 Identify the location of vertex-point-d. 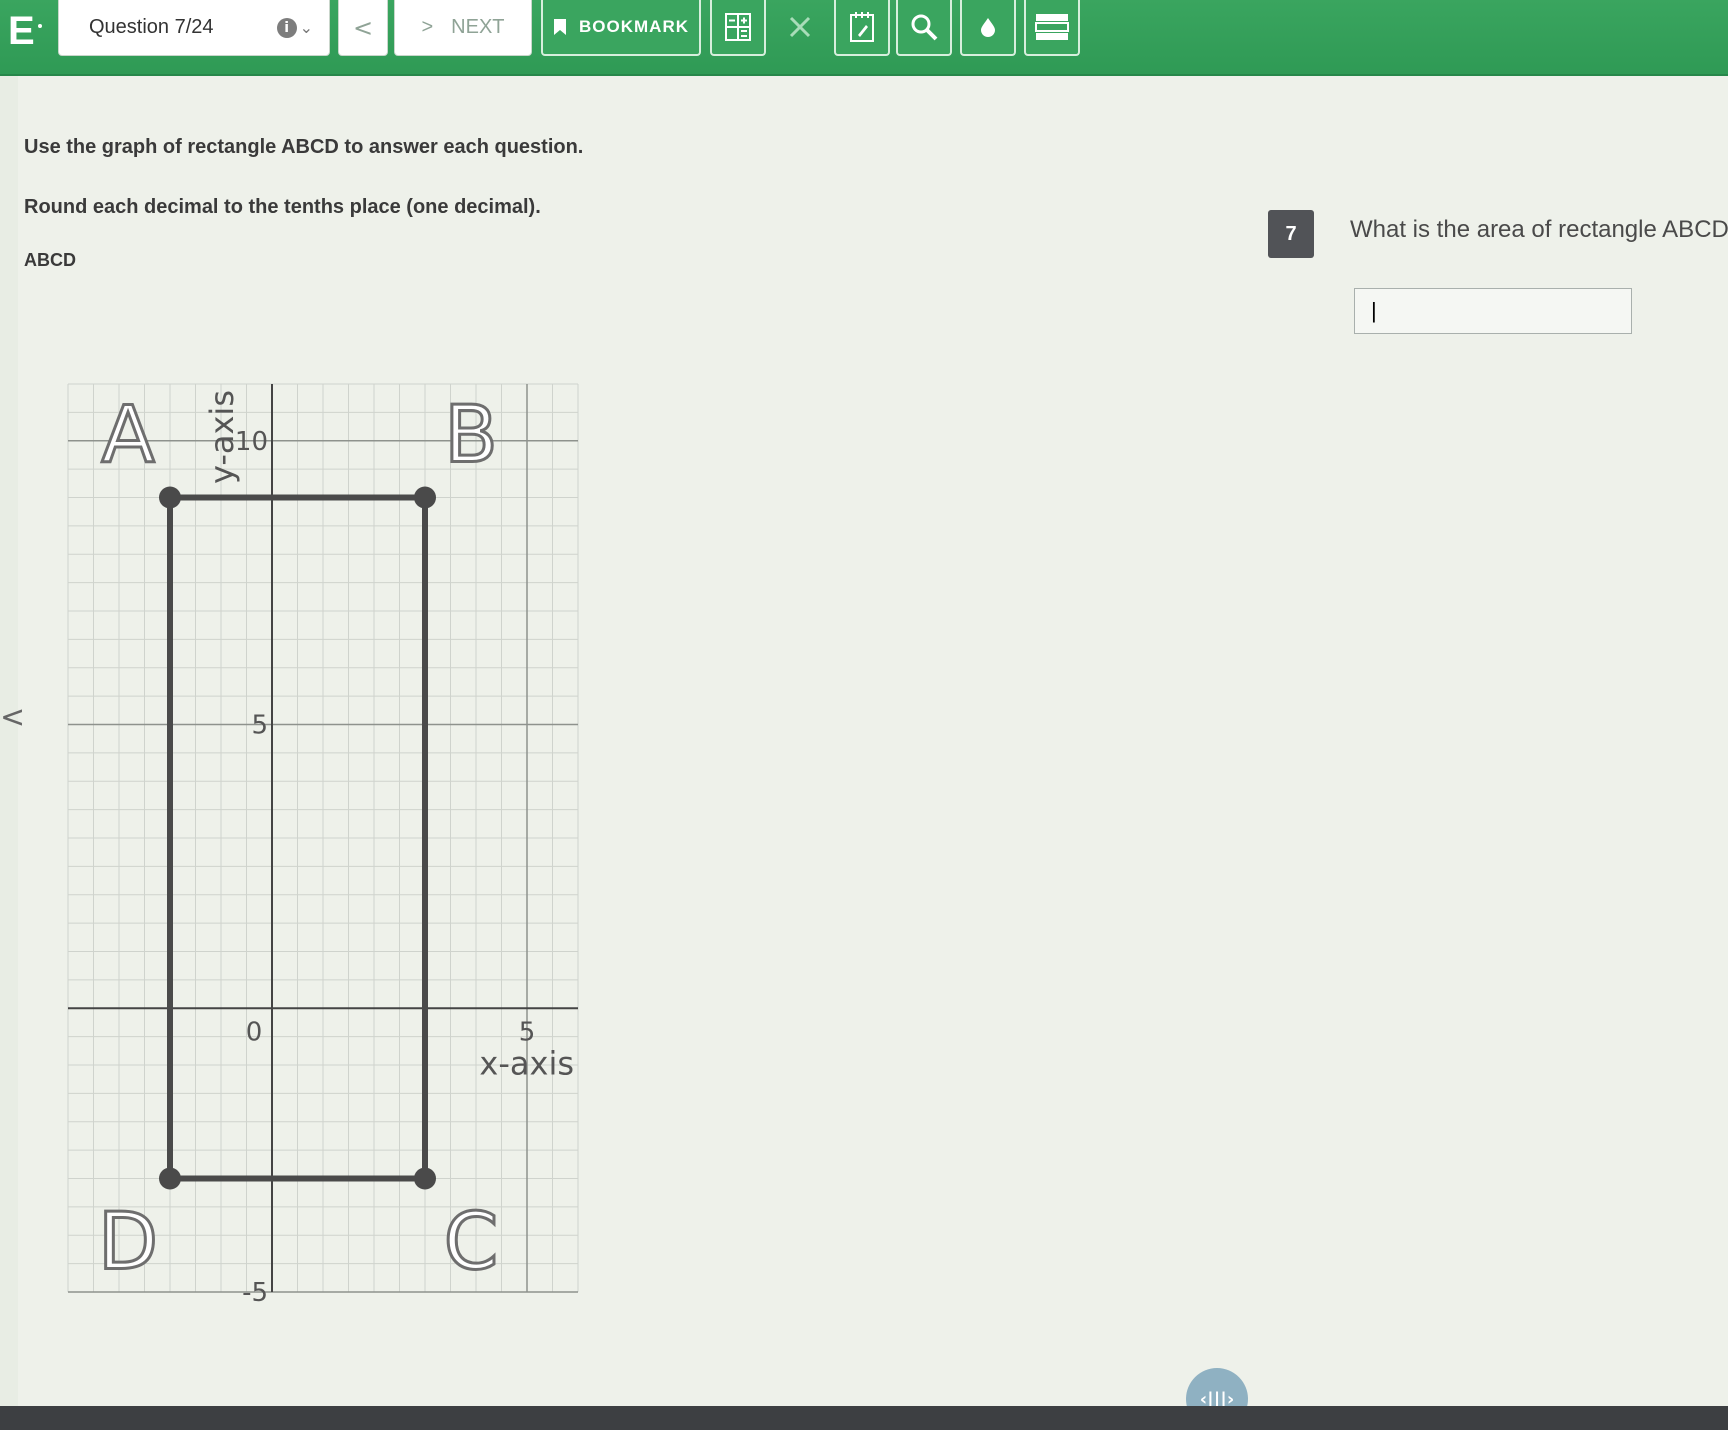
(170, 1178).